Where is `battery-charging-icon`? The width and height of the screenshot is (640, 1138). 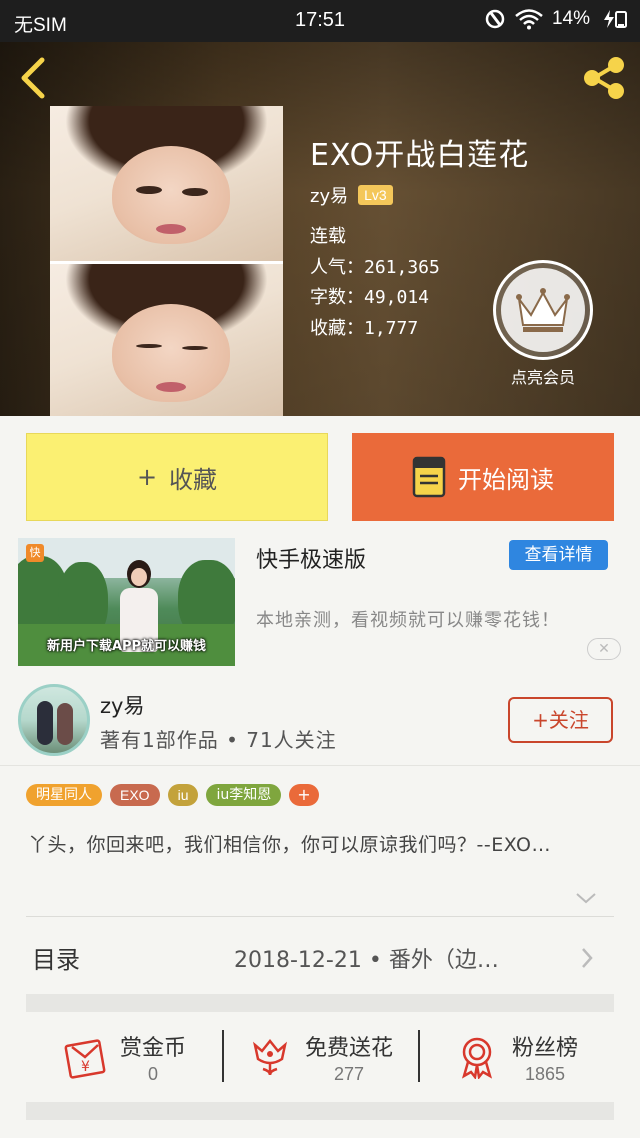
battery-charging-icon is located at coordinates (615, 19).